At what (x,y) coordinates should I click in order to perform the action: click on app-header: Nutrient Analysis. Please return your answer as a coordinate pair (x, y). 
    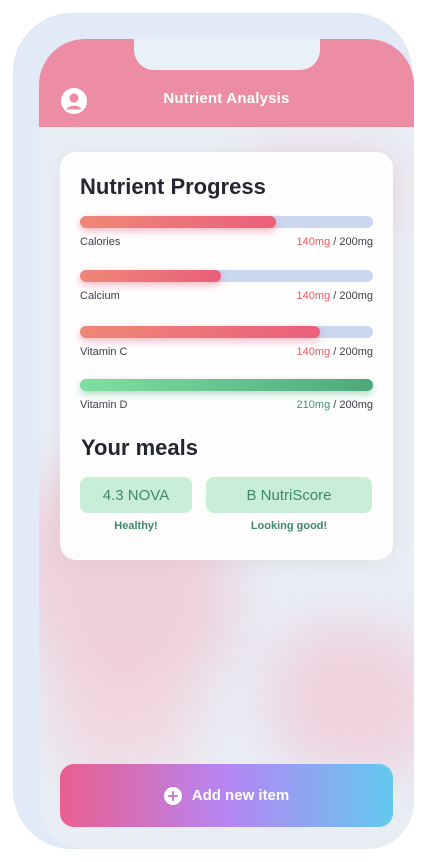
    Looking at the image, I should click on (226, 83).